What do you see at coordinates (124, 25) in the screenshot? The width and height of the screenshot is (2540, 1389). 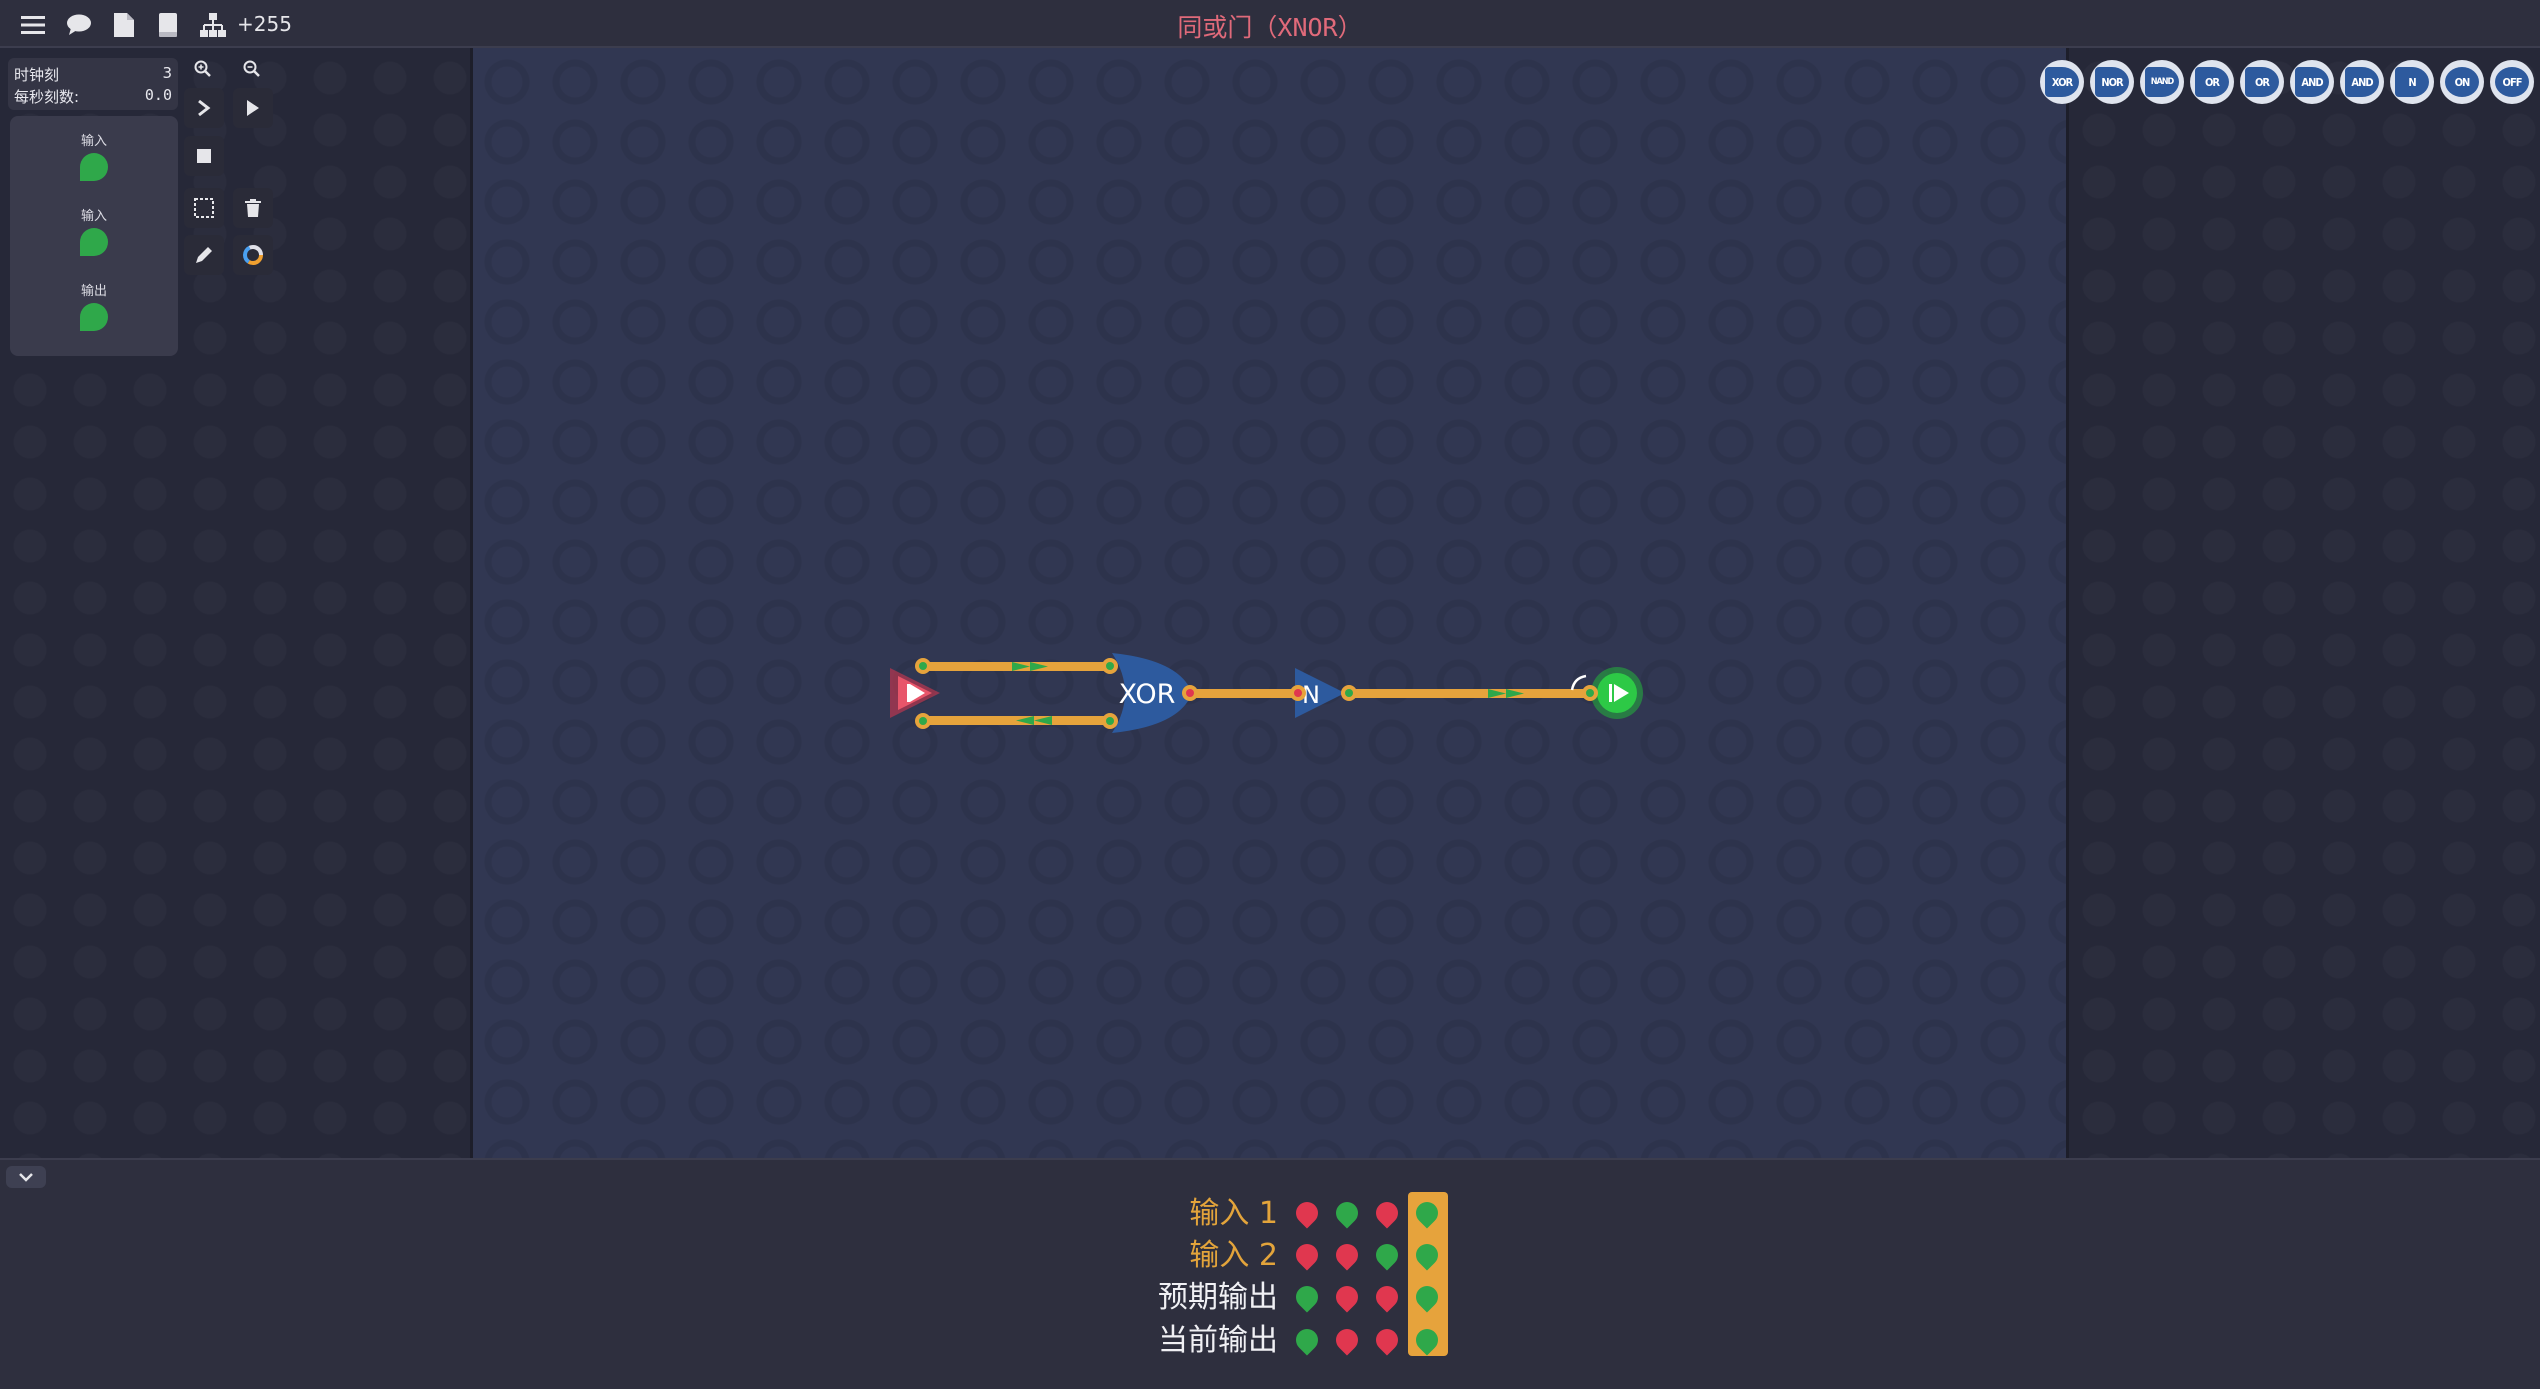 I see `file-icon` at bounding box center [124, 25].